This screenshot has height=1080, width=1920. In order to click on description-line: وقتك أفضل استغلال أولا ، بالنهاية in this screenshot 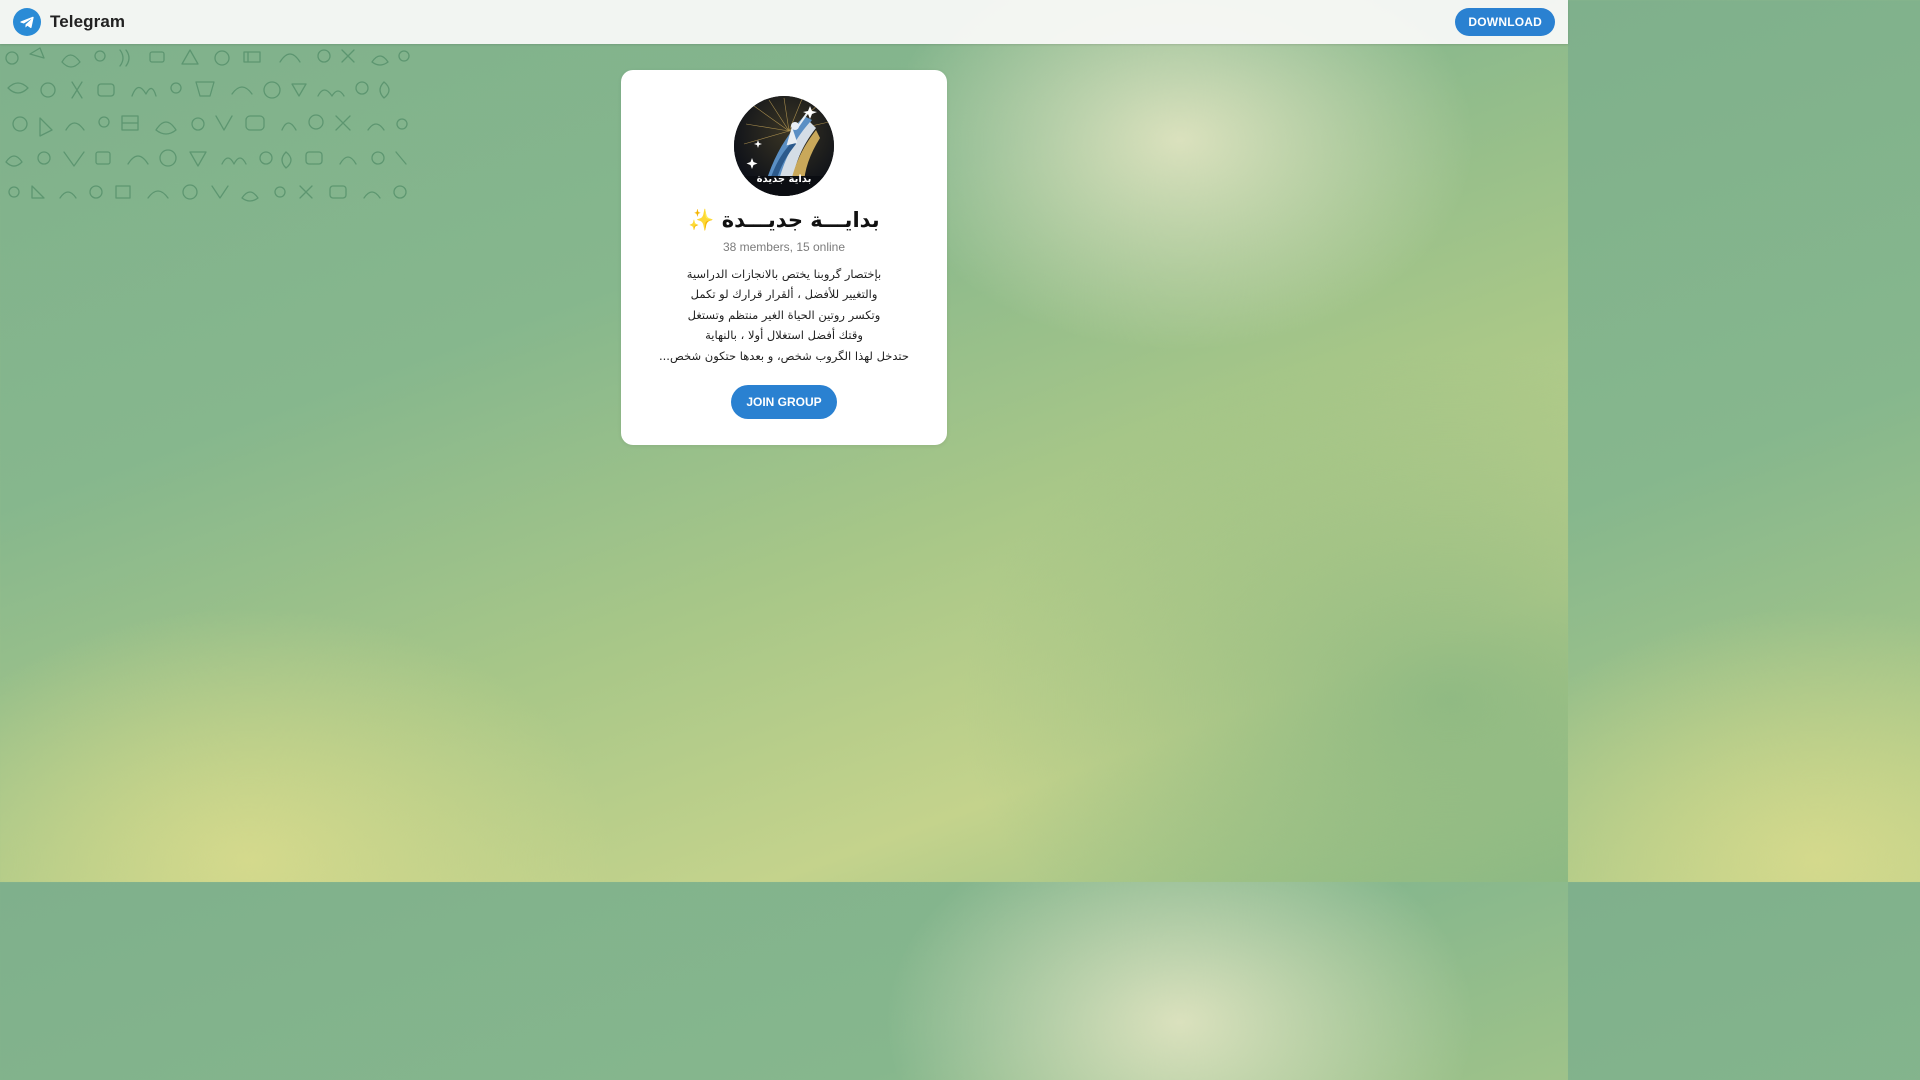, I will do `click(784, 335)`.